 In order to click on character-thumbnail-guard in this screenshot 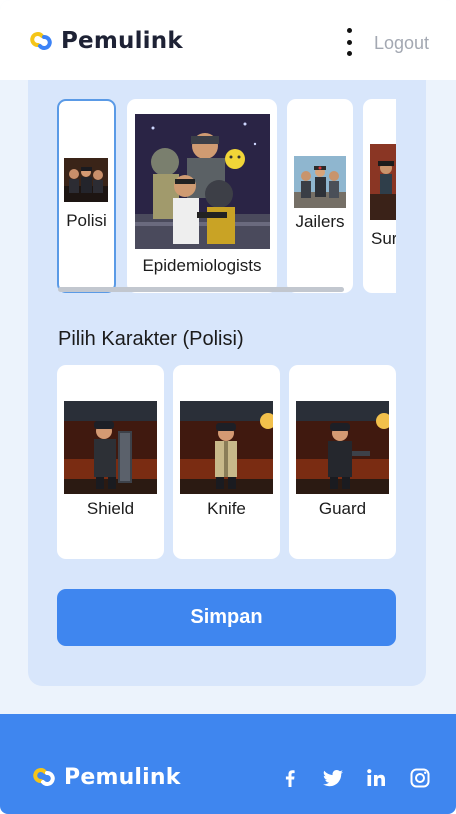, I will do `click(342, 447)`.